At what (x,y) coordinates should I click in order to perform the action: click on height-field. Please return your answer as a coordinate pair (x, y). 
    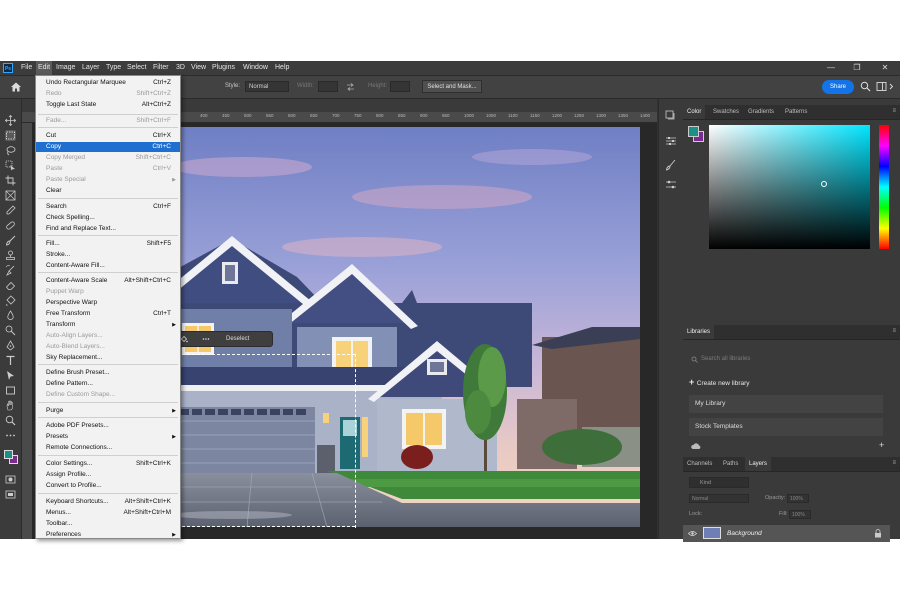
    Looking at the image, I should click on (400, 86).